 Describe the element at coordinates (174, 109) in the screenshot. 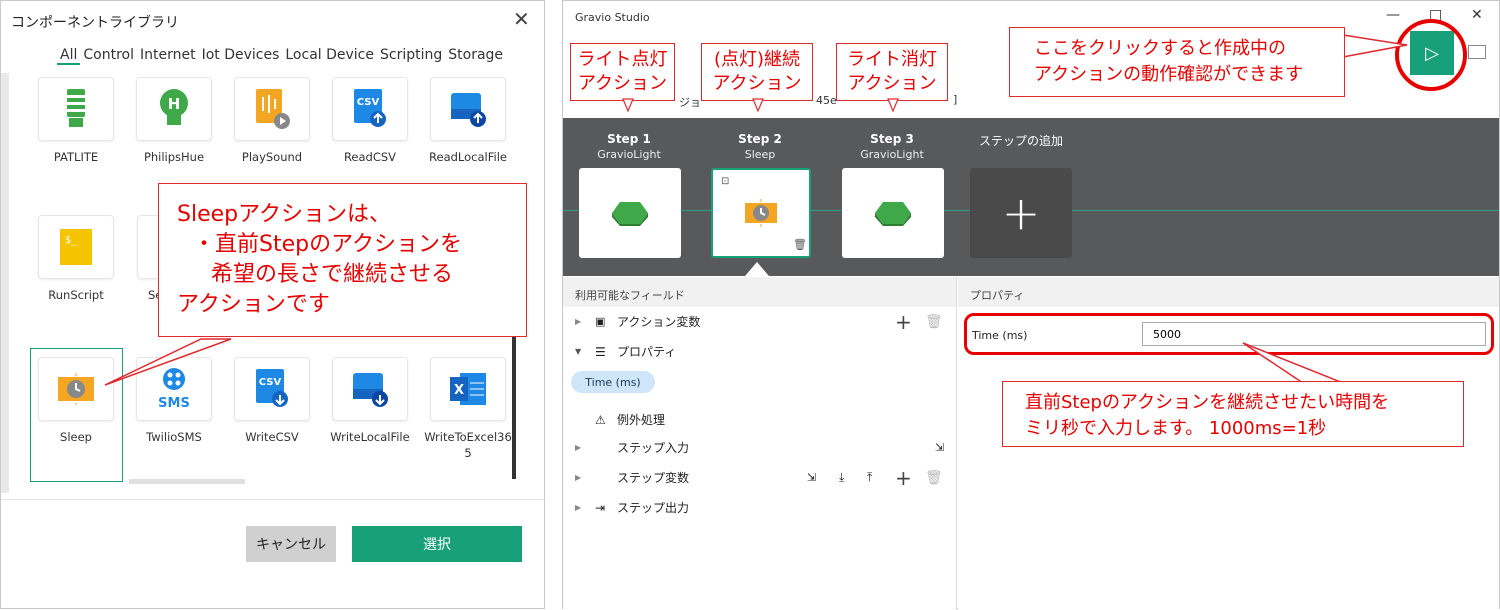

I see `bulb-icon: H` at that location.